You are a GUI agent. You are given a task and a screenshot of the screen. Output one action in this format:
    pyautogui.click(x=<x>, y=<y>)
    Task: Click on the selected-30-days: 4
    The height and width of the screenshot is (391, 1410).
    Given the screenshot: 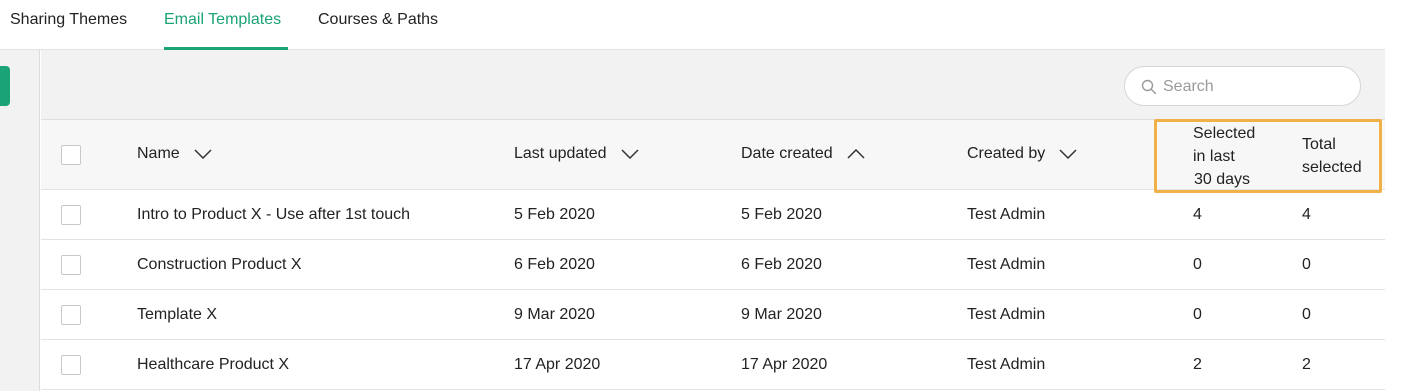 What is the action you would take?
    pyautogui.click(x=1197, y=214)
    